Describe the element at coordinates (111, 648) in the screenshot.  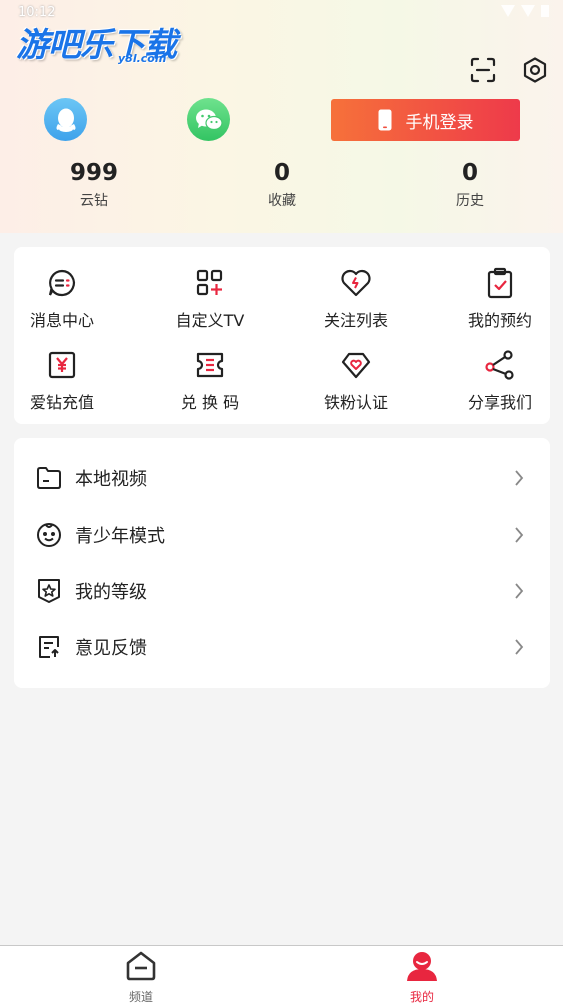
I see `menu-label: 意见反馈` at that location.